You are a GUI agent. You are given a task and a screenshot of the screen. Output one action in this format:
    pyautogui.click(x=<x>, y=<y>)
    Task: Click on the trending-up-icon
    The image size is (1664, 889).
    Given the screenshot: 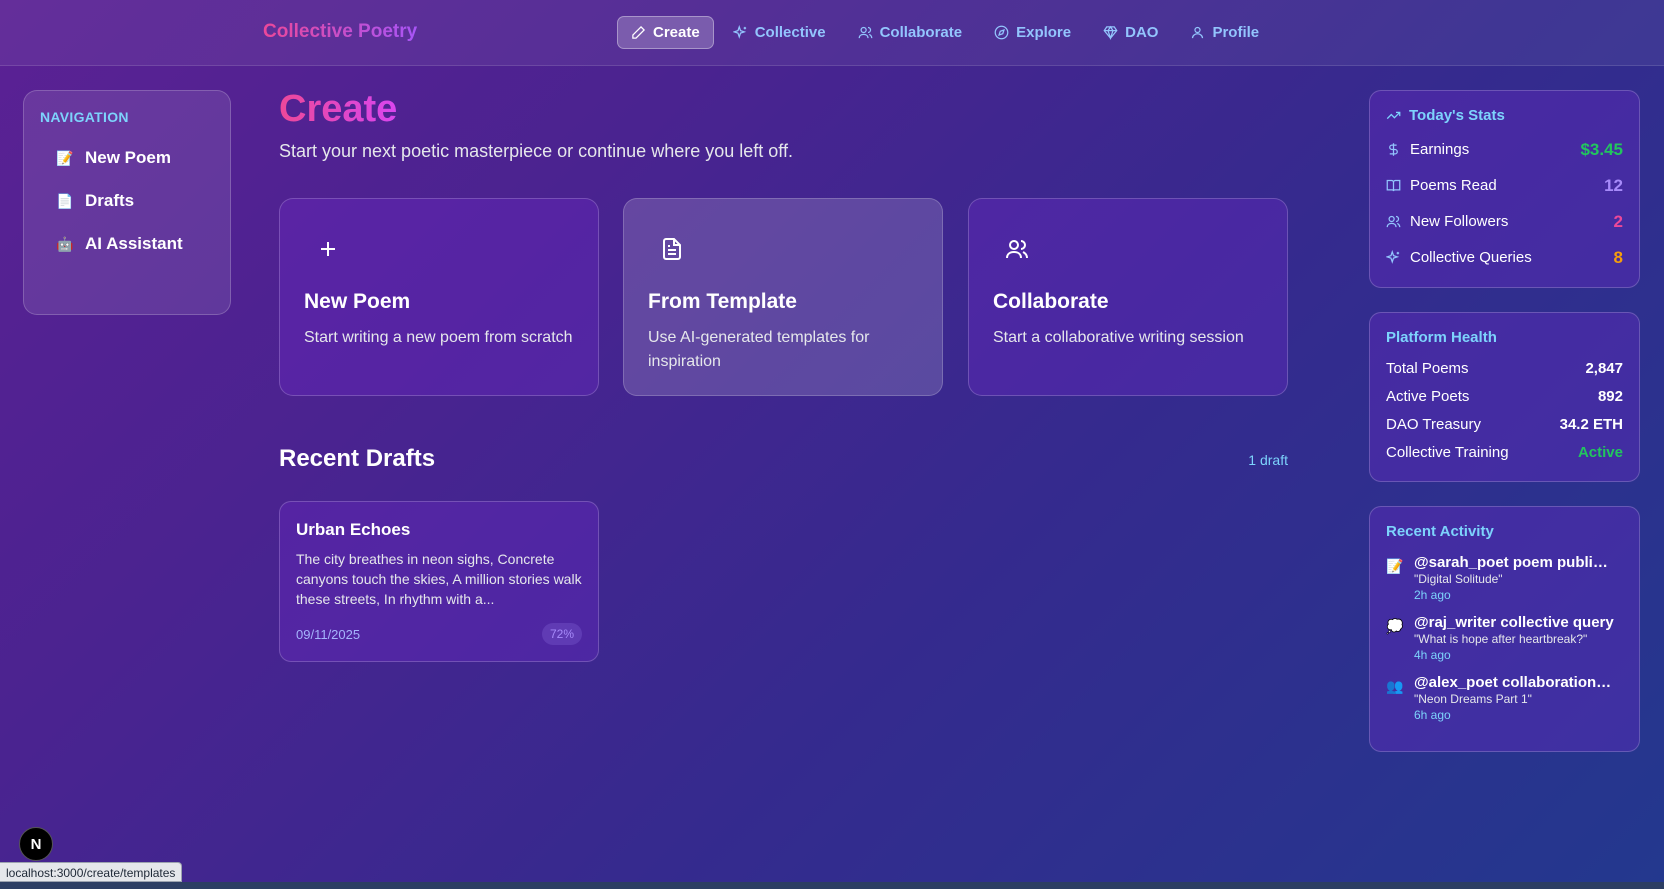 What is the action you would take?
    pyautogui.click(x=1393, y=115)
    